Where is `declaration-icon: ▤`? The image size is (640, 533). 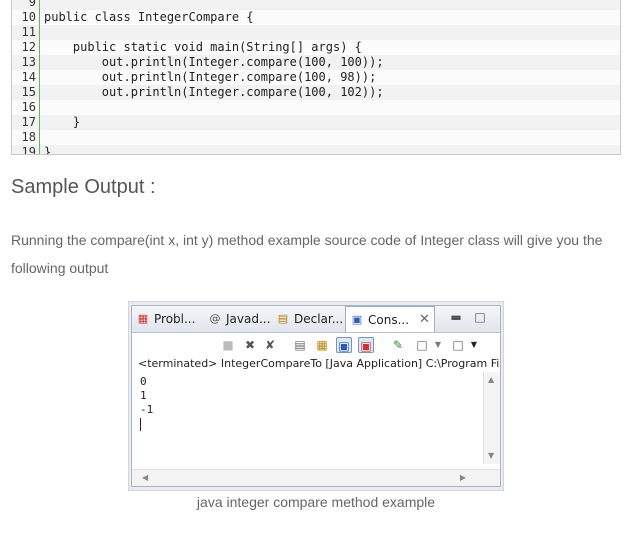
declaration-icon: ▤ is located at coordinates (283, 318).